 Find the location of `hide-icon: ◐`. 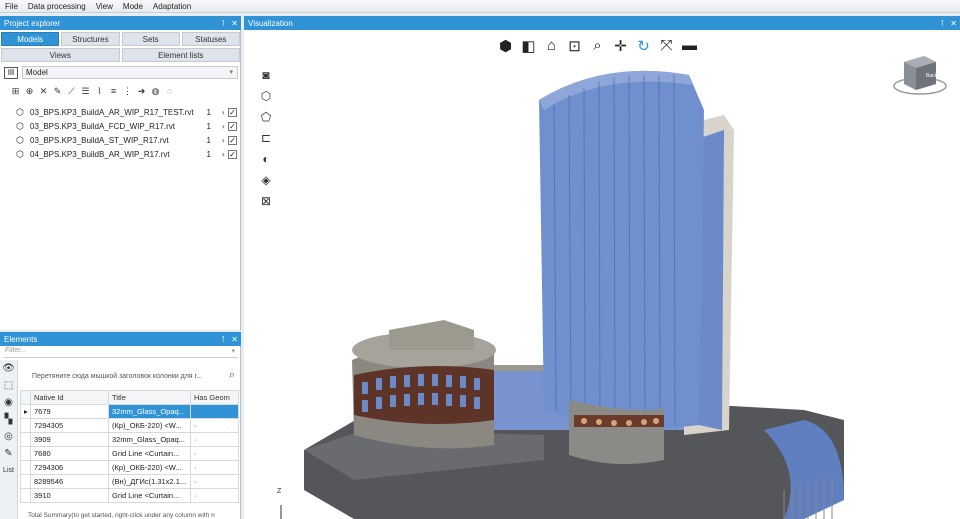

hide-icon: ◐ is located at coordinates (266, 159).